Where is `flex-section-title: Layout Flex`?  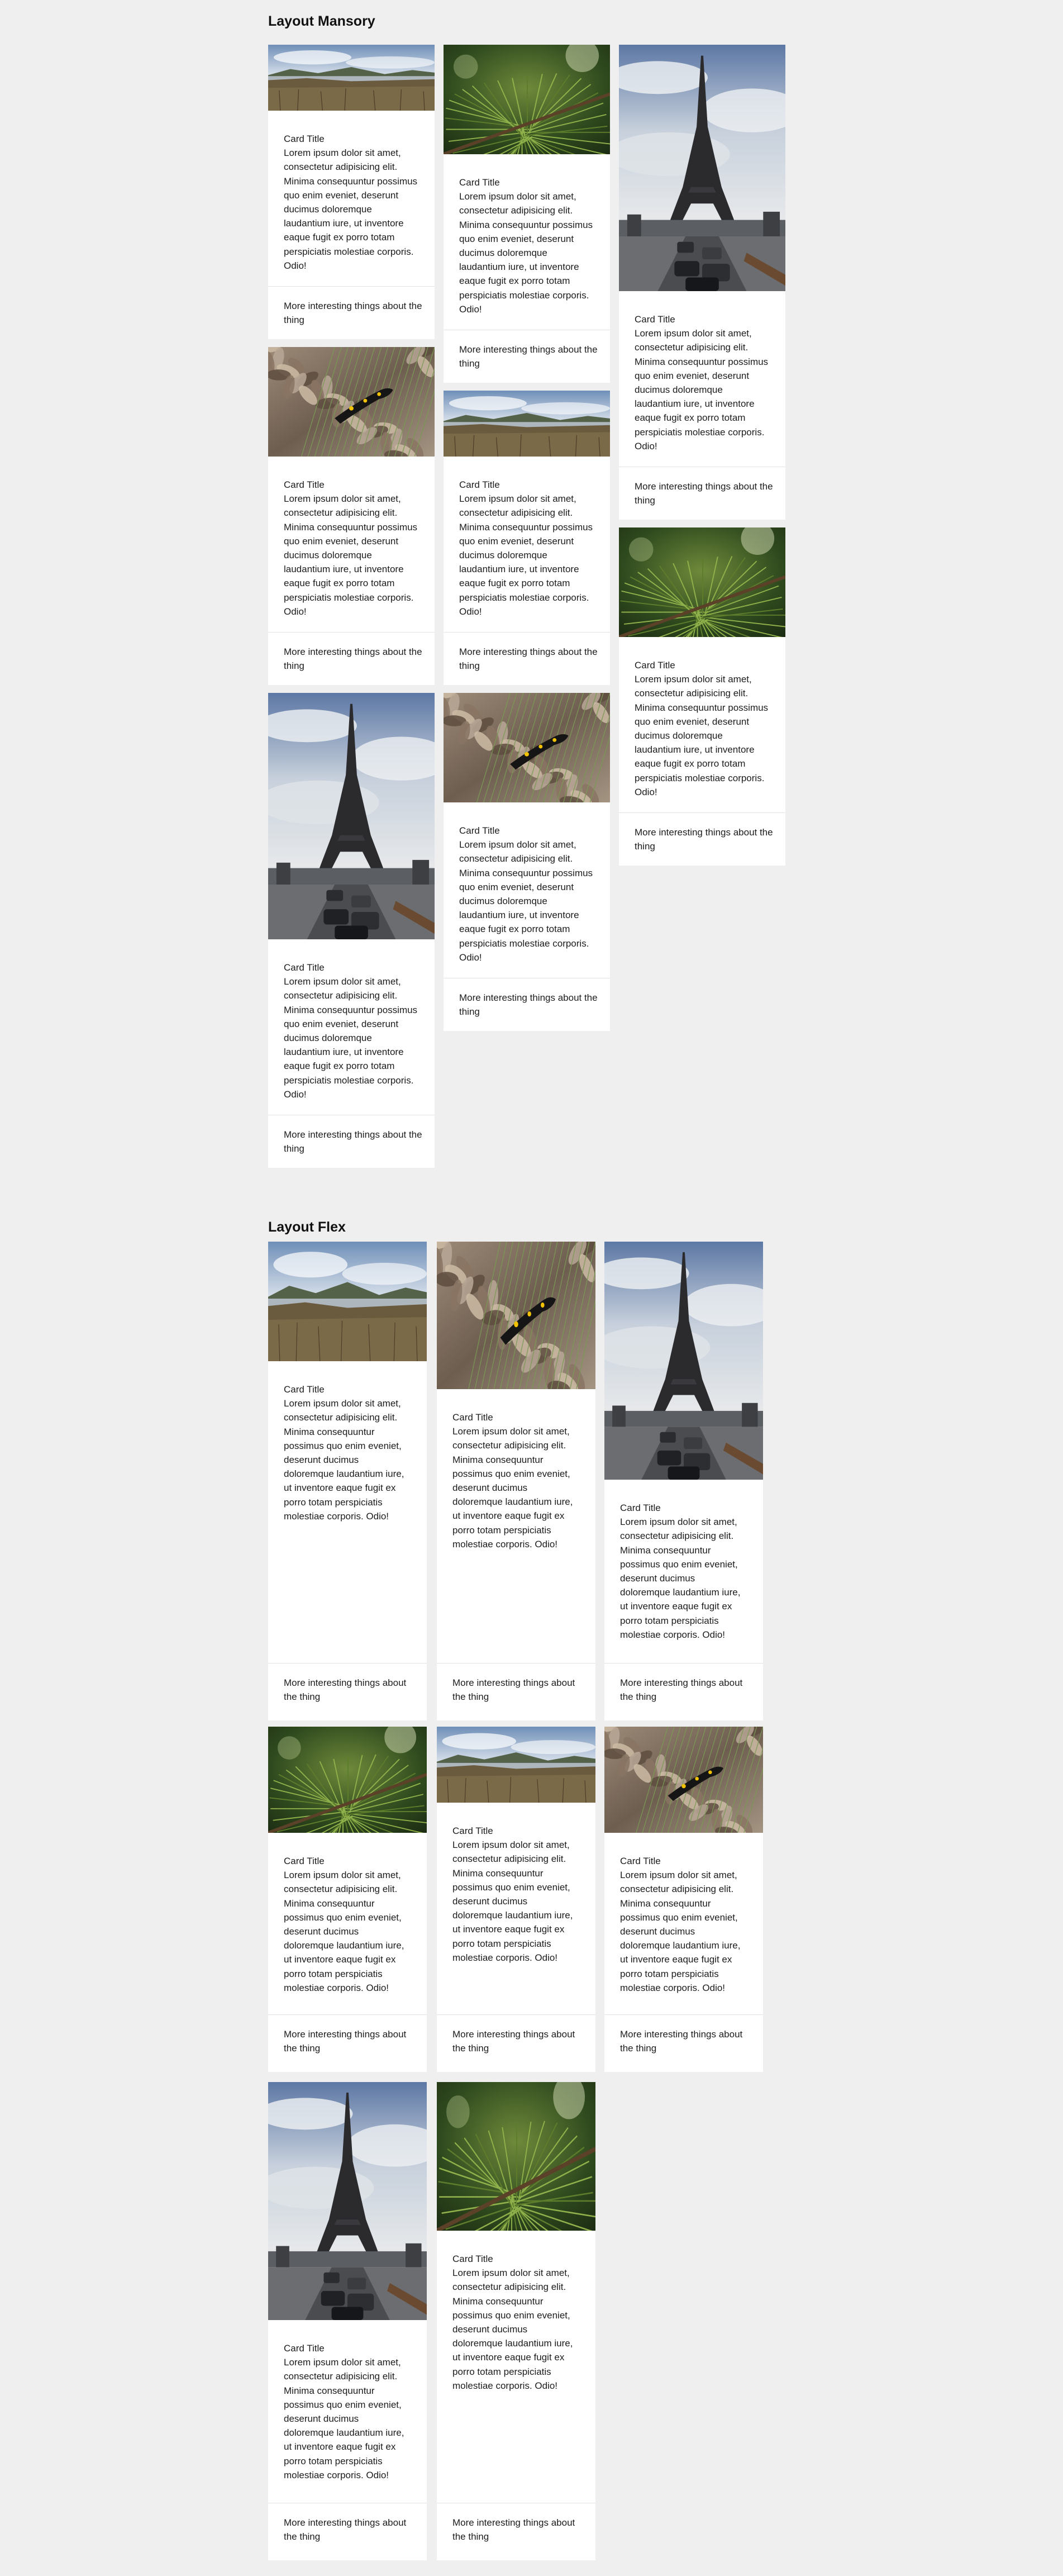 flex-section-title: Layout Flex is located at coordinates (307, 1227).